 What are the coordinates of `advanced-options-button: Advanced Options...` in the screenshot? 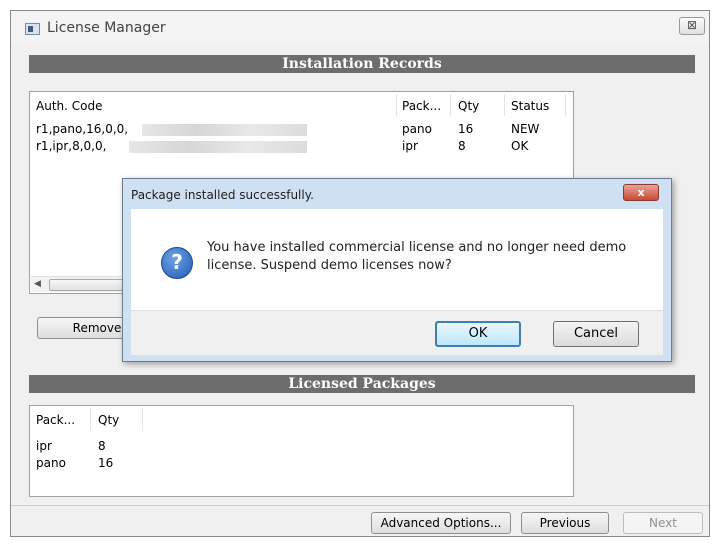 It's located at (441, 523).